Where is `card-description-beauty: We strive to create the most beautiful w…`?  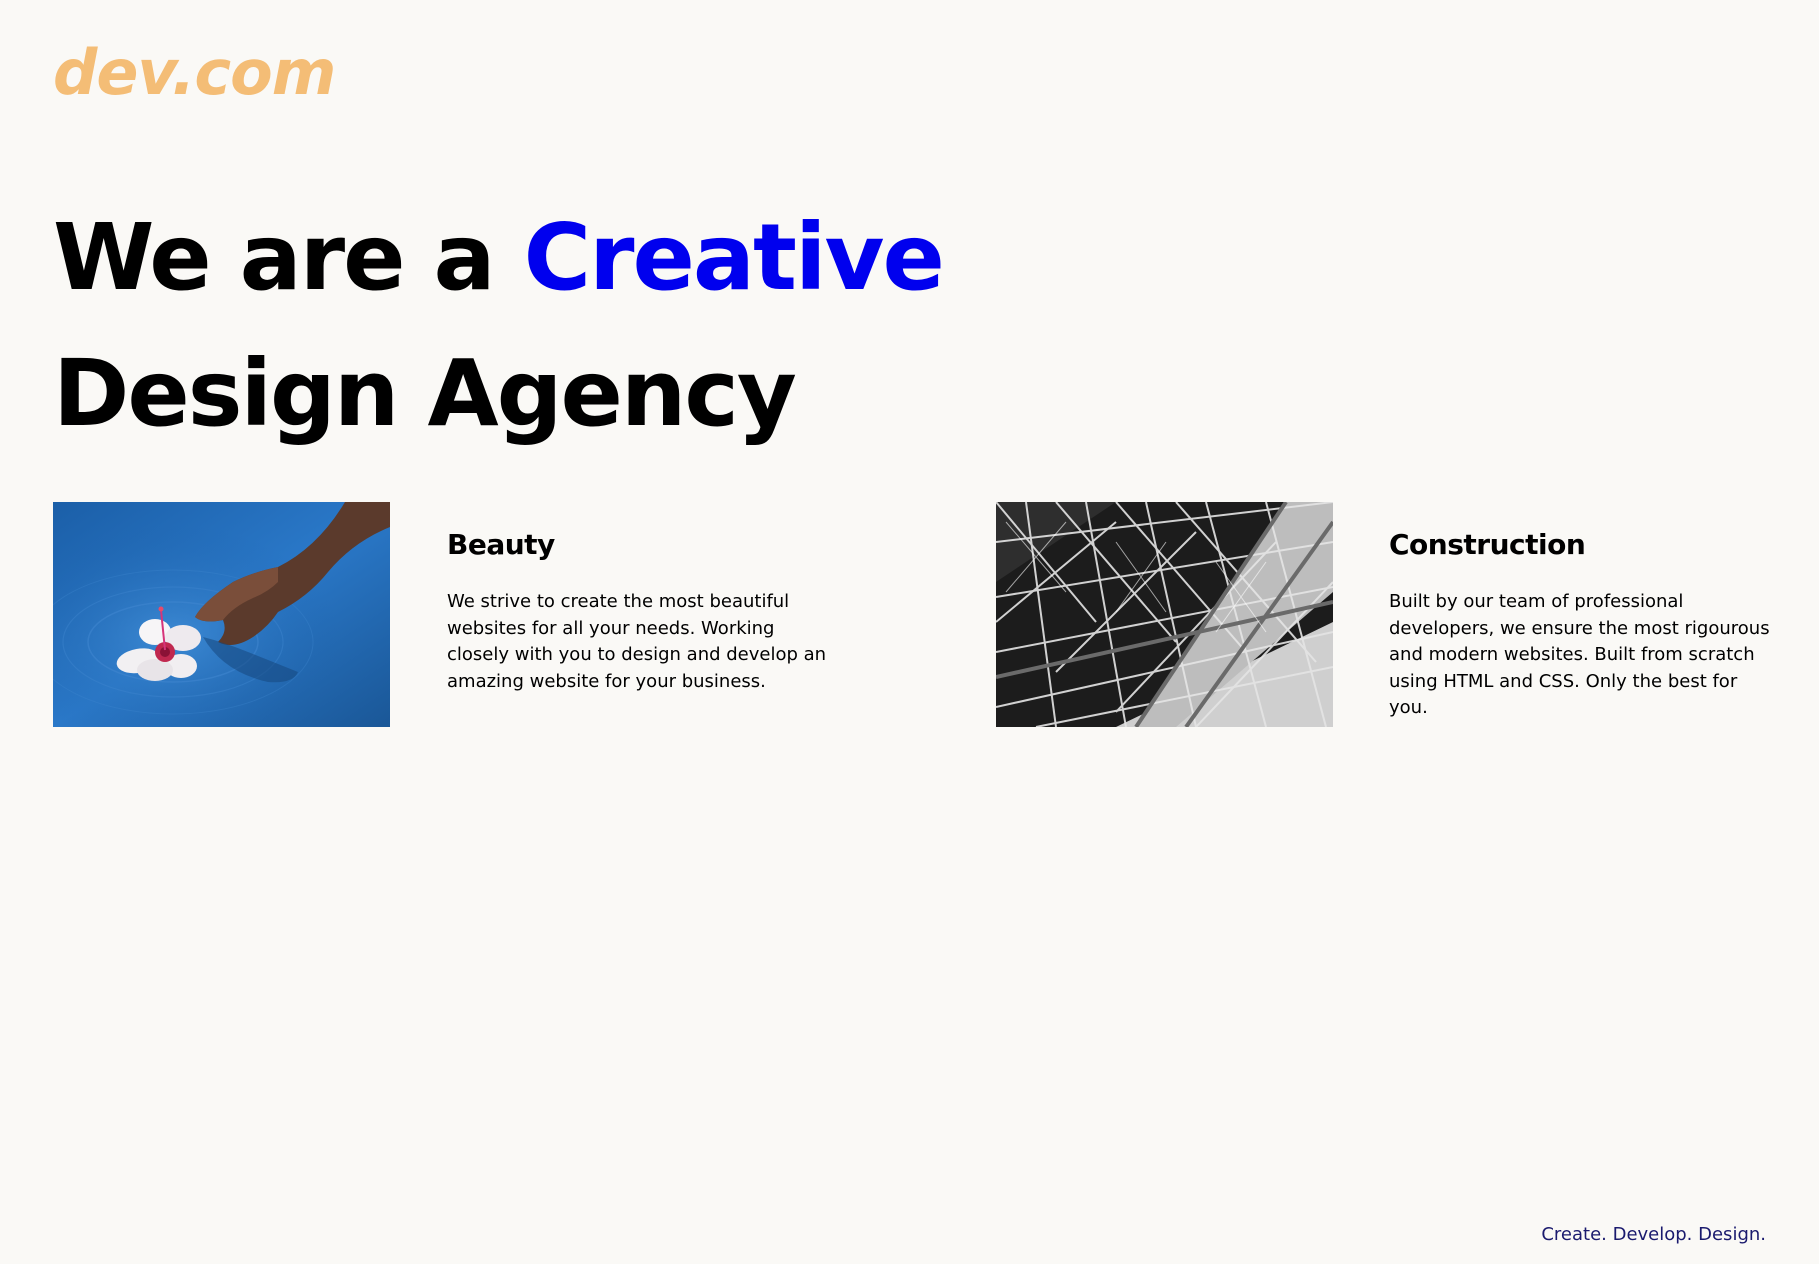 card-description-beauty: We strive to create the most beautiful w… is located at coordinates (637, 641).